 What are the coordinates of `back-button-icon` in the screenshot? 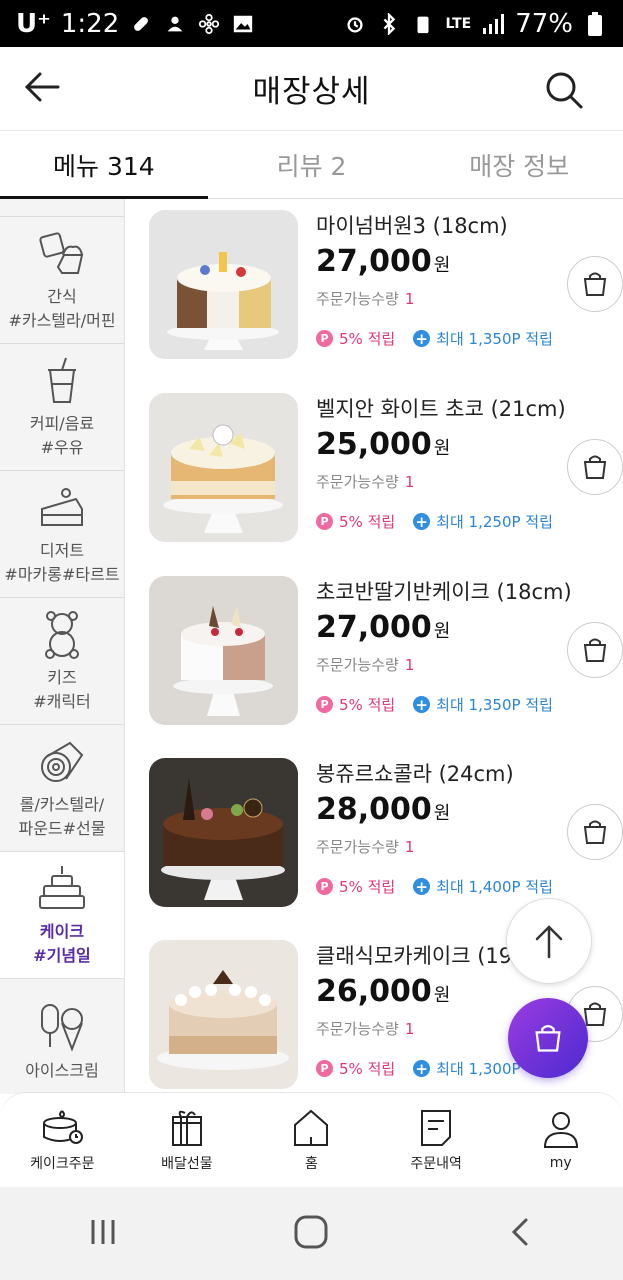 It's located at (520, 1234).